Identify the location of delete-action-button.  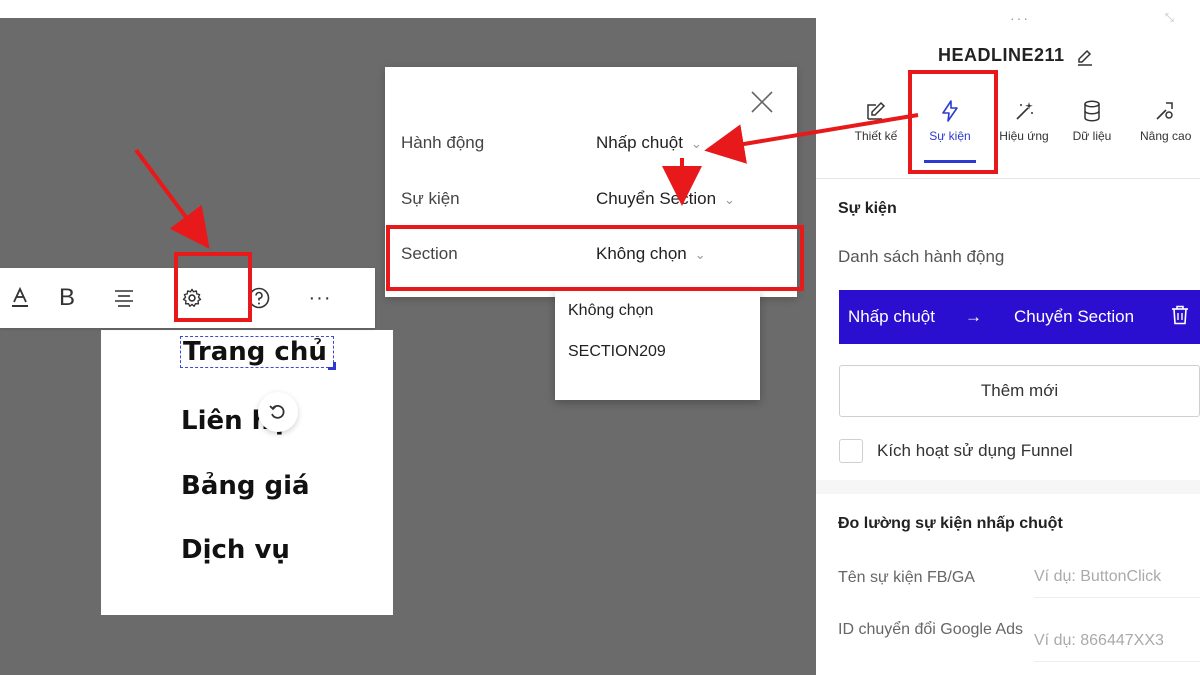
(1180, 317).